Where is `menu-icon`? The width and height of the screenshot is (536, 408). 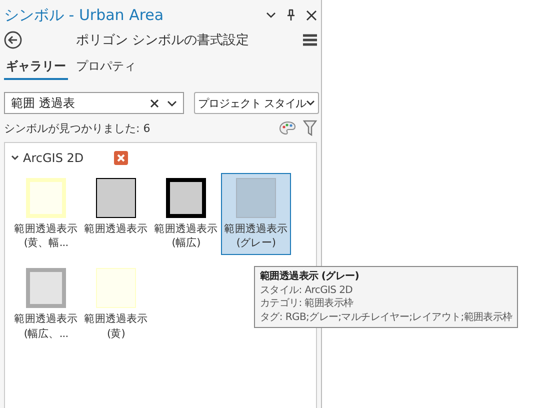
menu-icon is located at coordinates (310, 40).